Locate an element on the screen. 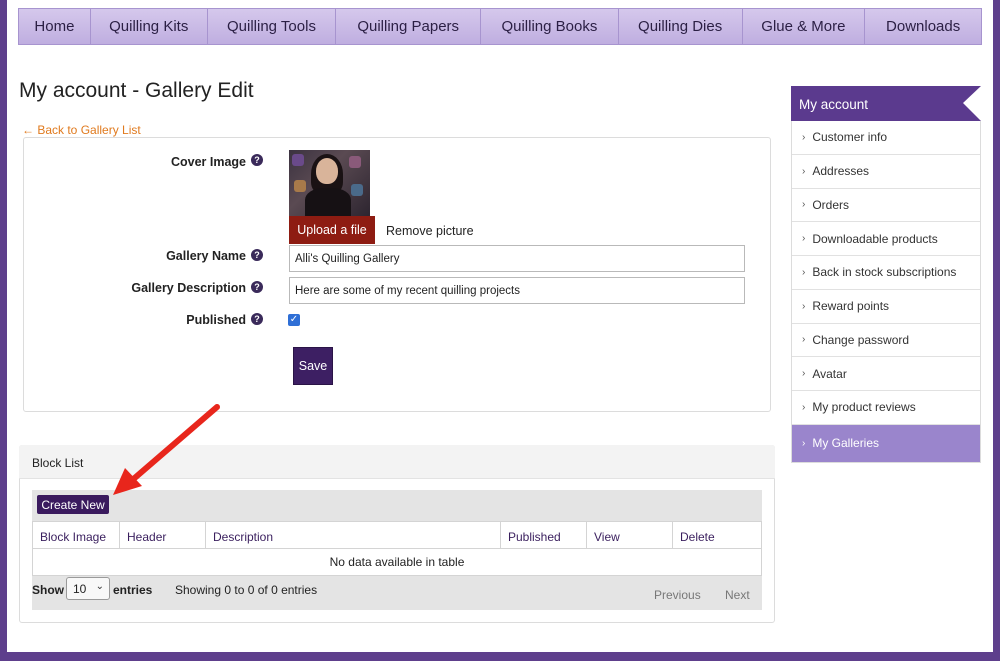  published-checkbox: ✓ is located at coordinates (294, 320).